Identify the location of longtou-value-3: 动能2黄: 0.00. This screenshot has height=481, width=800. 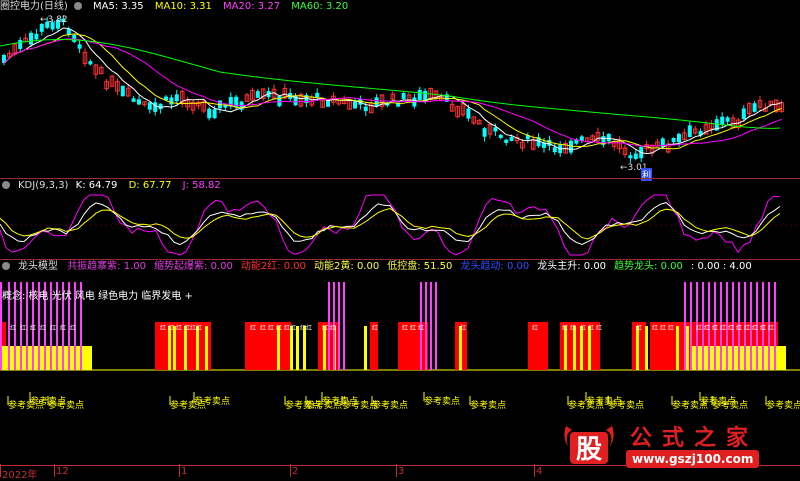
(347, 266).